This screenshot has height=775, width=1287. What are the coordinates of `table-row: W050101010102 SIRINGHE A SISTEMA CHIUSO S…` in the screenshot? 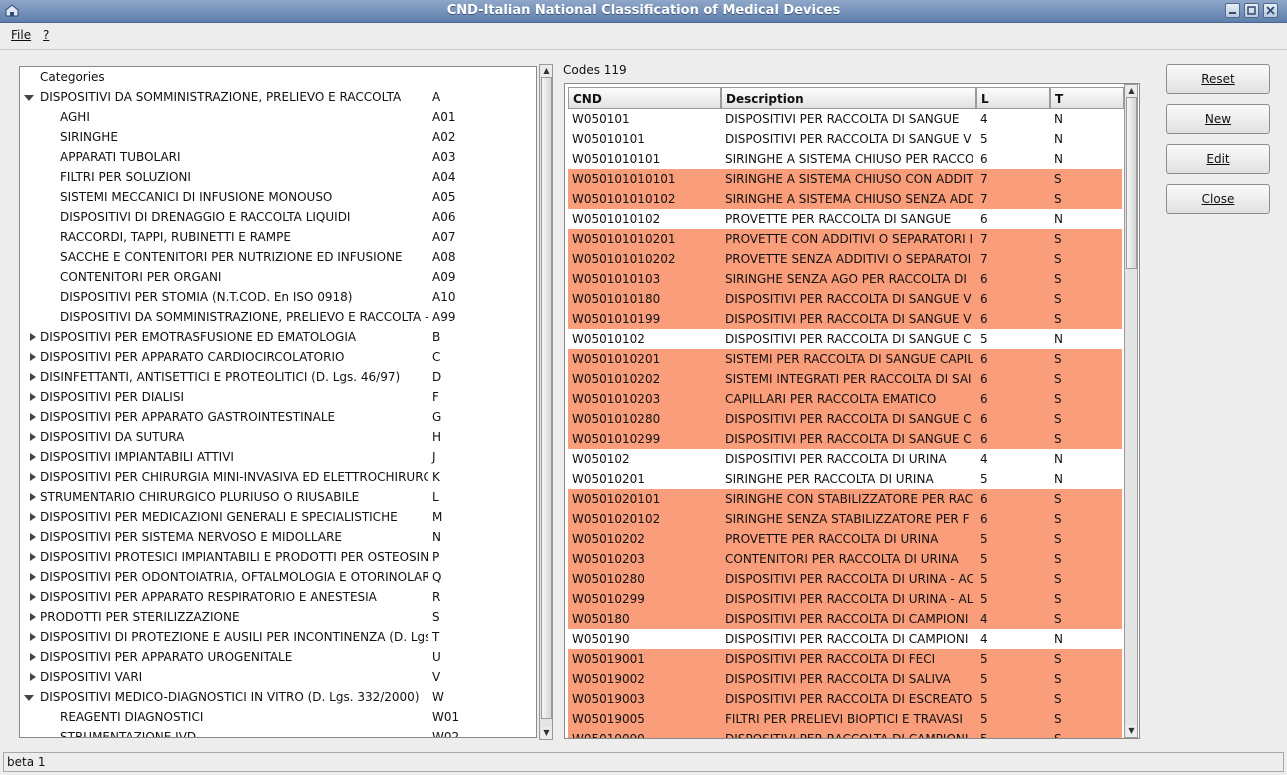 It's located at (845, 199).